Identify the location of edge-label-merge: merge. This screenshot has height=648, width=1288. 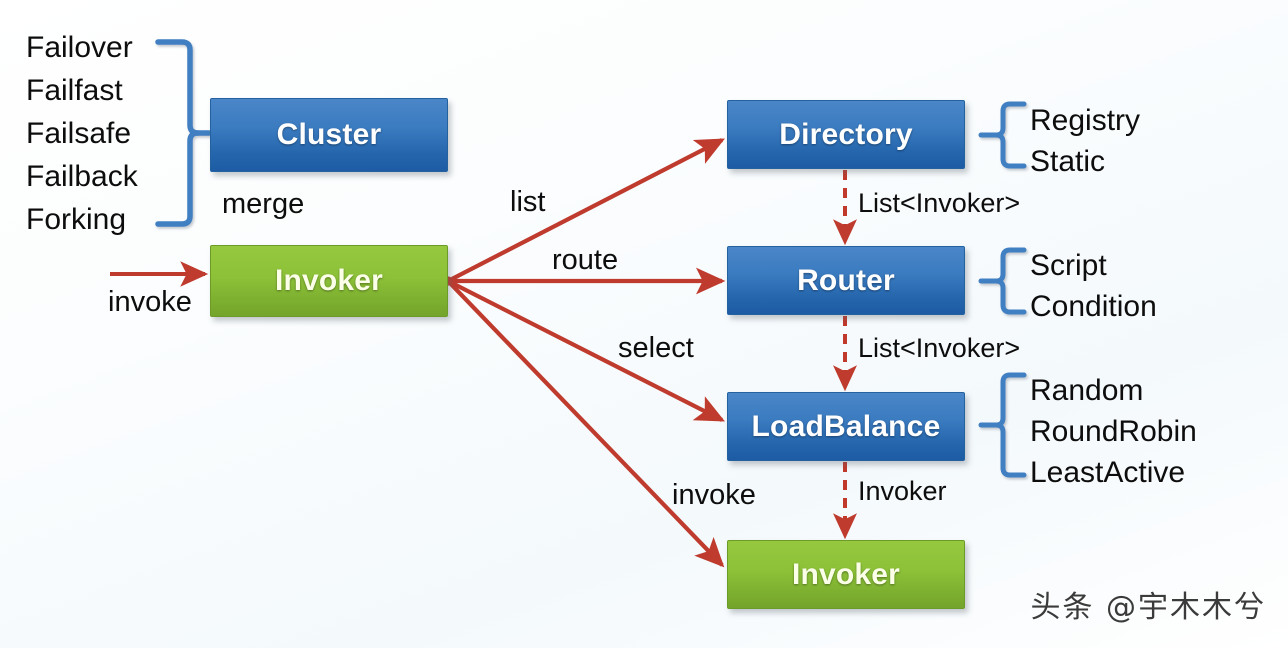
(263, 204).